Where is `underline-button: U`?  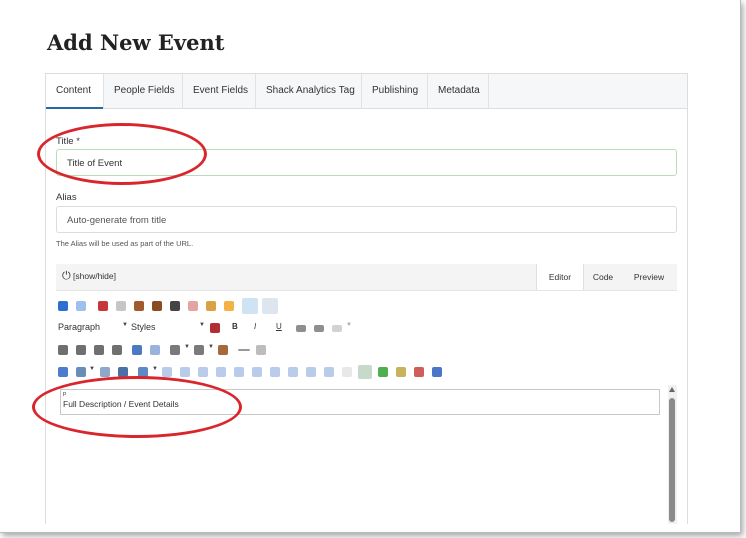 underline-button: U is located at coordinates (279, 326).